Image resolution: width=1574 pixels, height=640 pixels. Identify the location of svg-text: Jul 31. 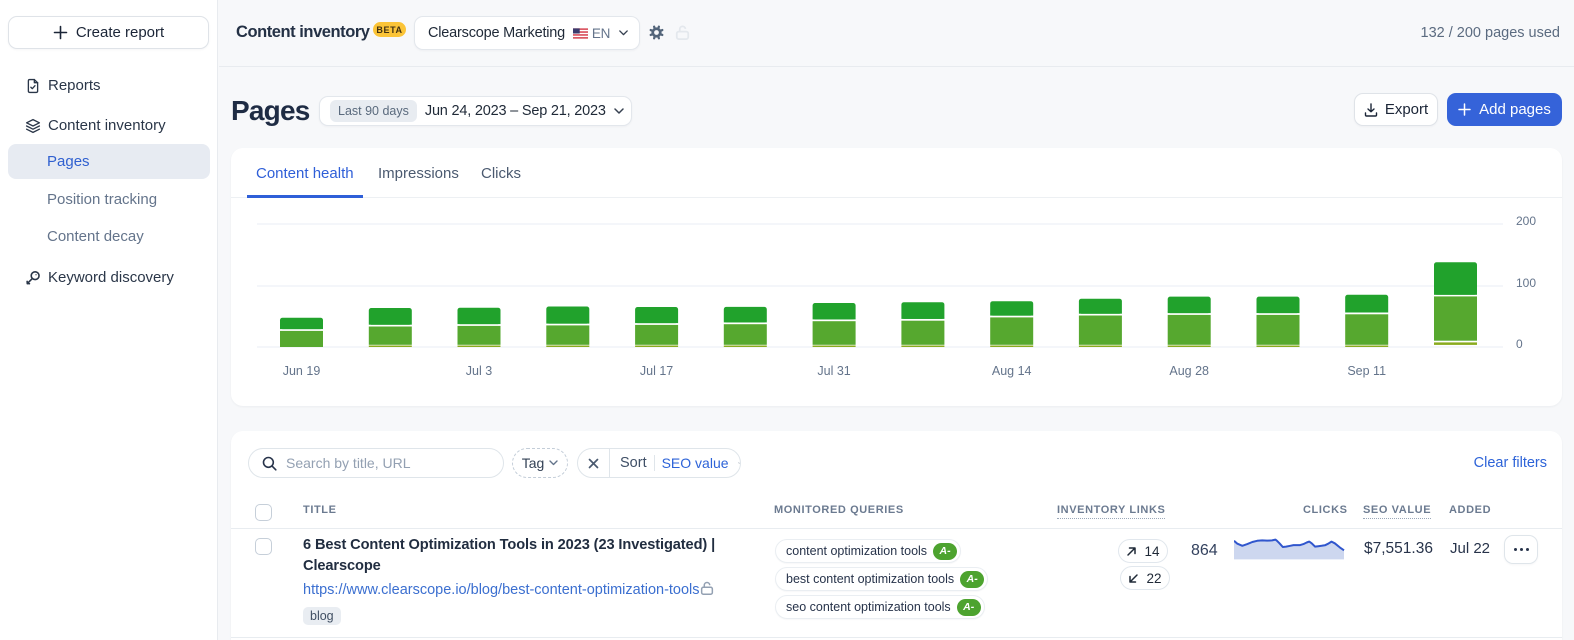
(833, 371).